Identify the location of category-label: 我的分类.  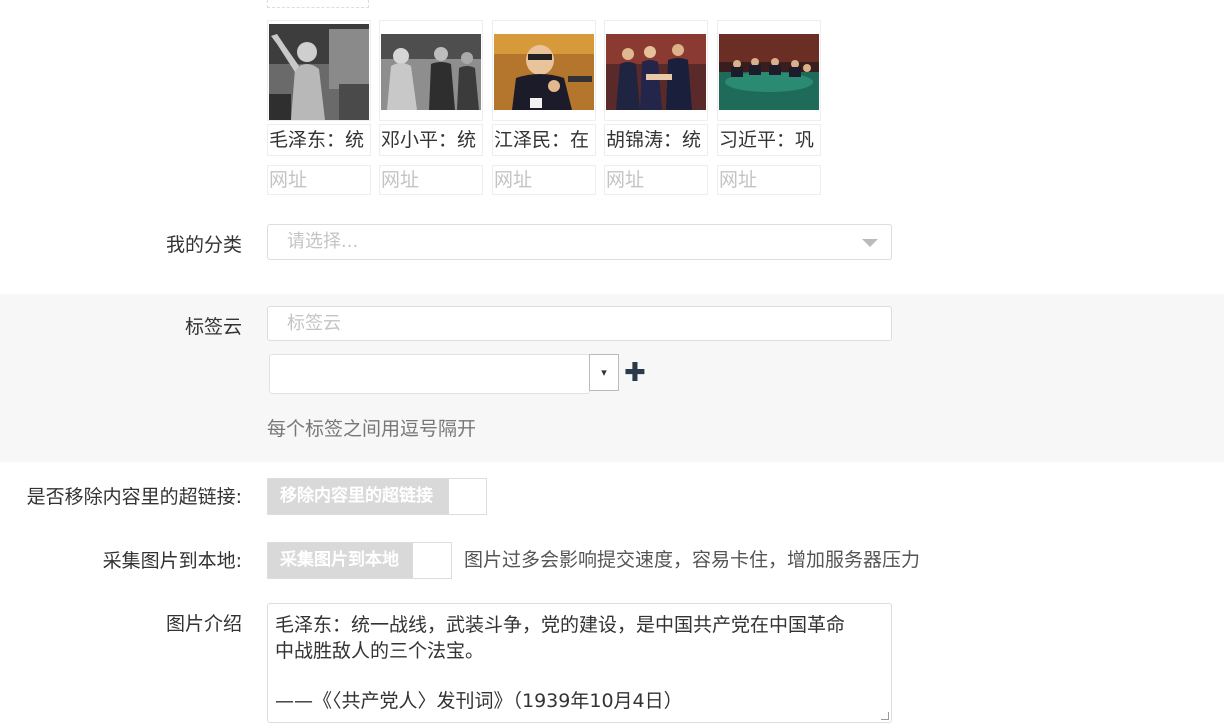
(203, 245).